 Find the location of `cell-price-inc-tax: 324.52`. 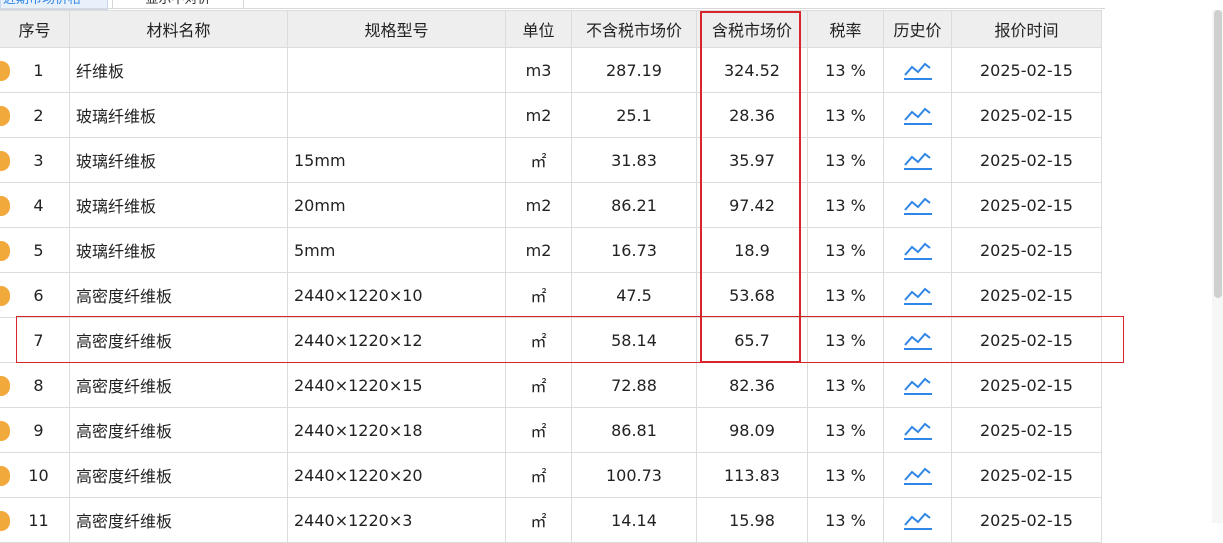

cell-price-inc-tax: 324.52 is located at coordinates (752, 70).